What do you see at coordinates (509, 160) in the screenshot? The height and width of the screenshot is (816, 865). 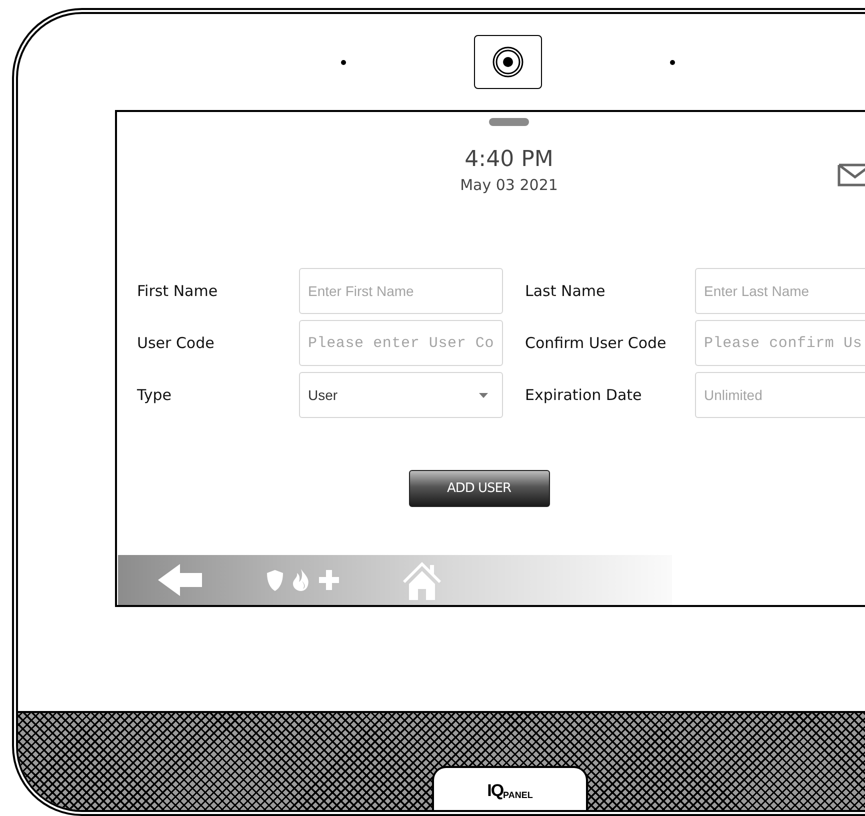 I see `clock-time: 4:40 PM` at bounding box center [509, 160].